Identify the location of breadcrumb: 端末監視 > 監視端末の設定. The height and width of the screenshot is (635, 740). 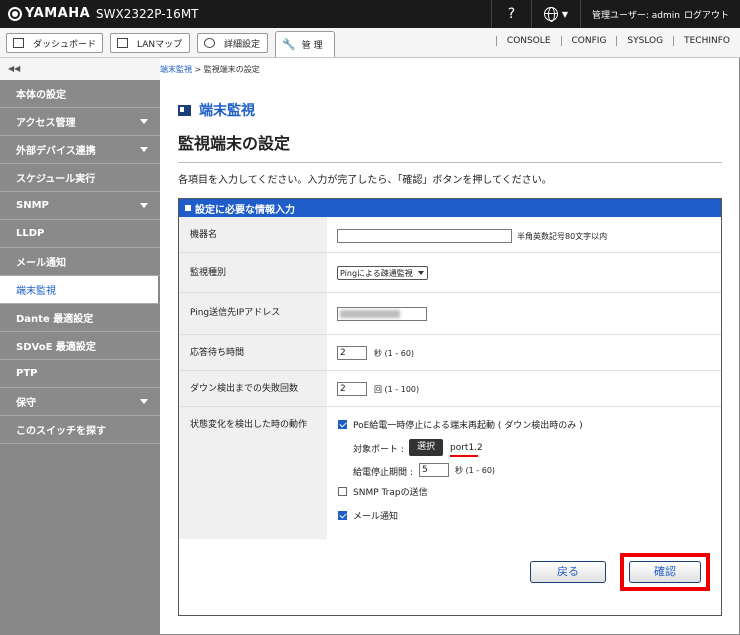
(210, 69).